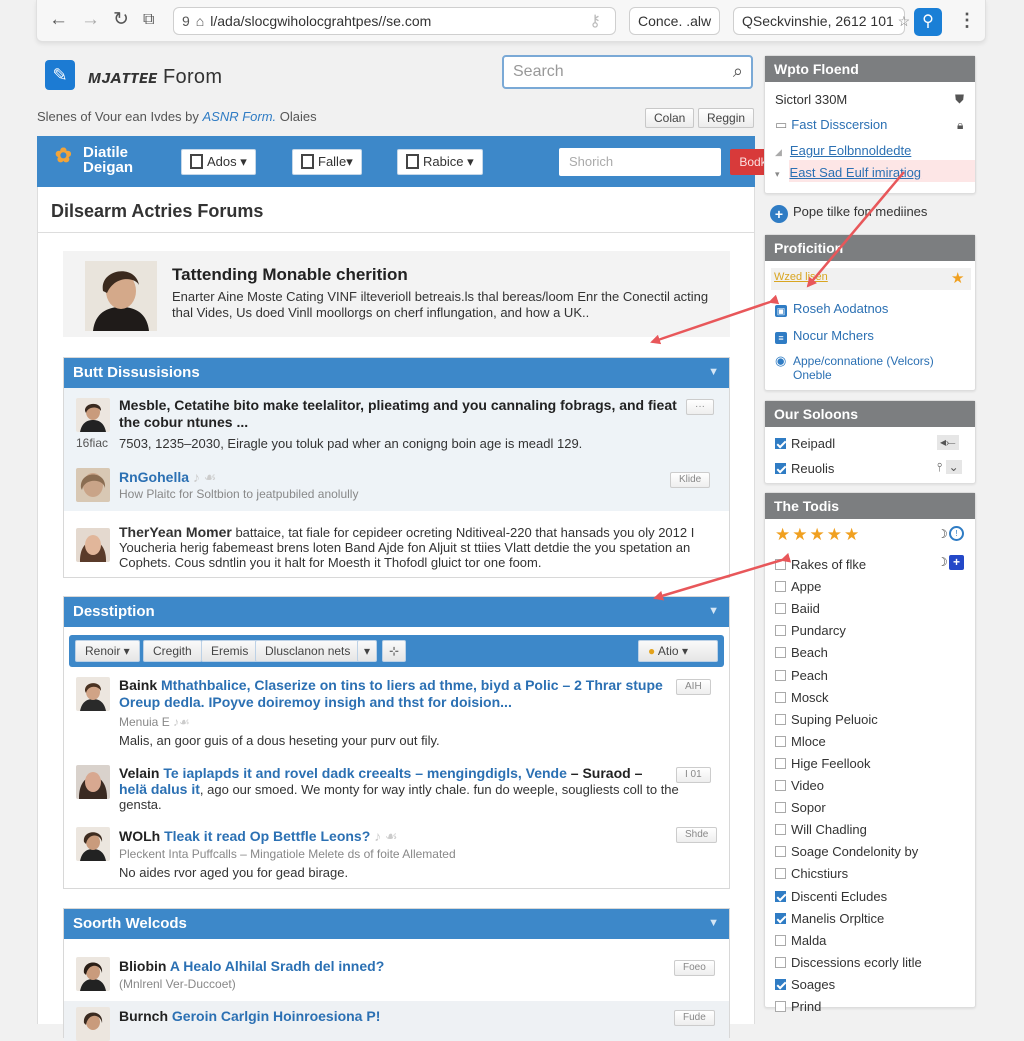 The image size is (1024, 1041). What do you see at coordinates (811, 99) in the screenshot?
I see `sidebar-item: Sictorl 330M` at bounding box center [811, 99].